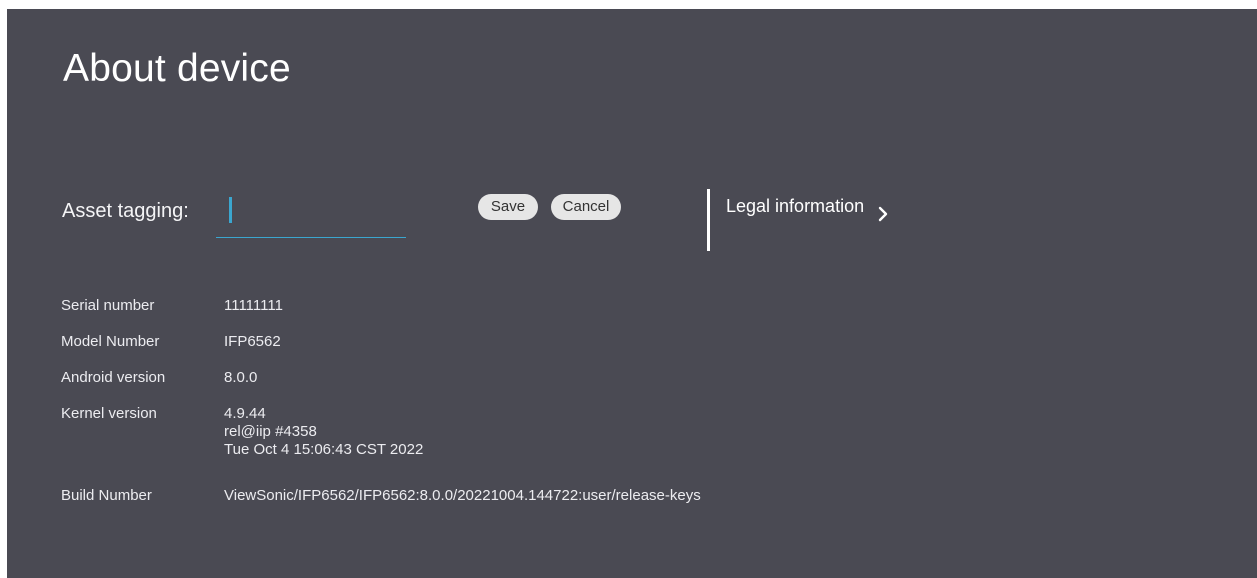 The image size is (1257, 578). I want to click on legal-divider, so click(708, 220).